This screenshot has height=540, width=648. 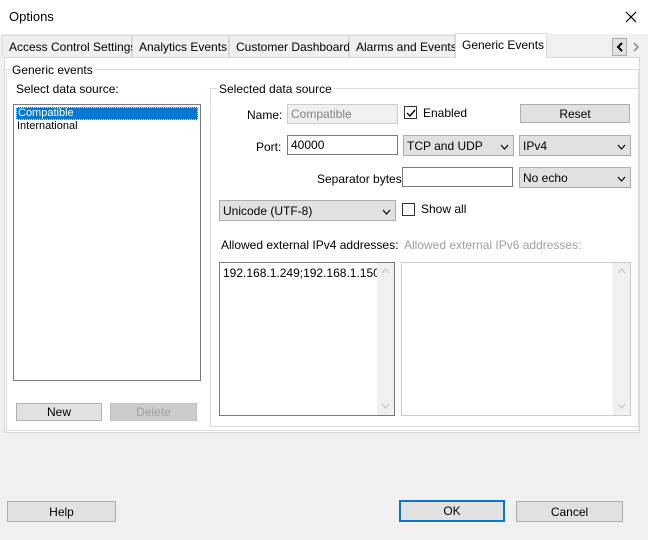 I want to click on list-item: International, so click(x=47, y=126).